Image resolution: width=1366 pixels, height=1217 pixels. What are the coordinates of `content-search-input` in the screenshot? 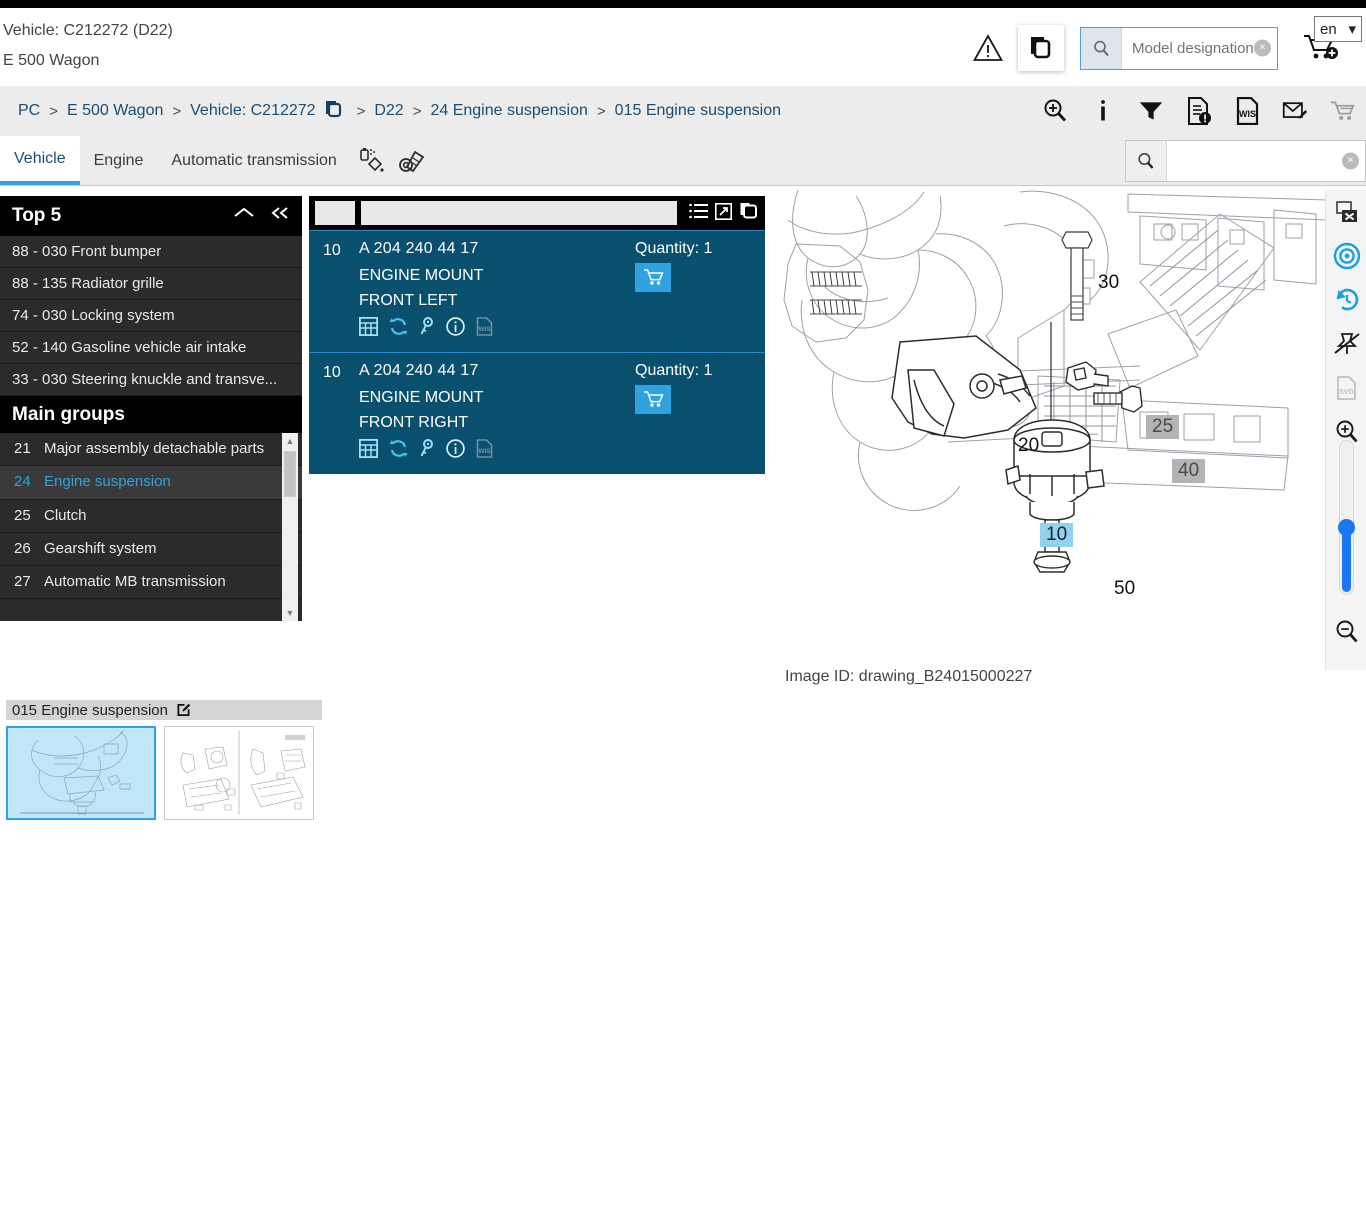 It's located at (1266, 161).